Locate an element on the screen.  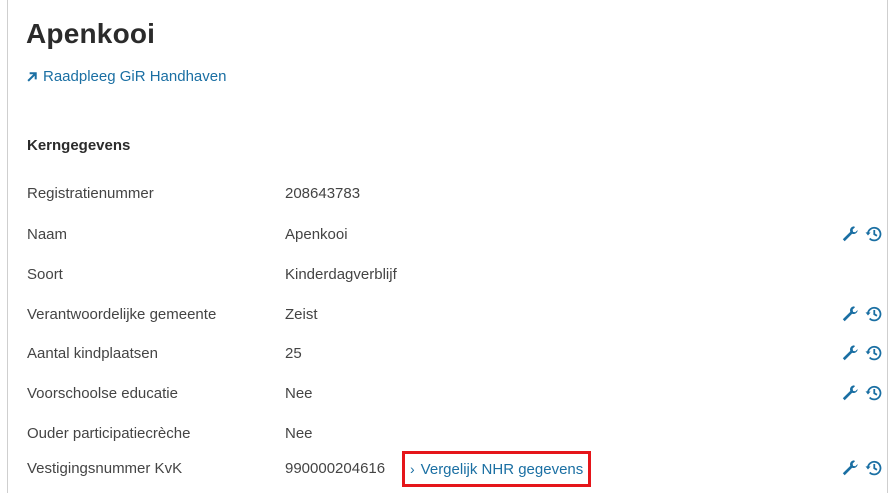
row-voorschoolse-educatie: Voorschoolse educatie Nee is located at coordinates (458, 397).